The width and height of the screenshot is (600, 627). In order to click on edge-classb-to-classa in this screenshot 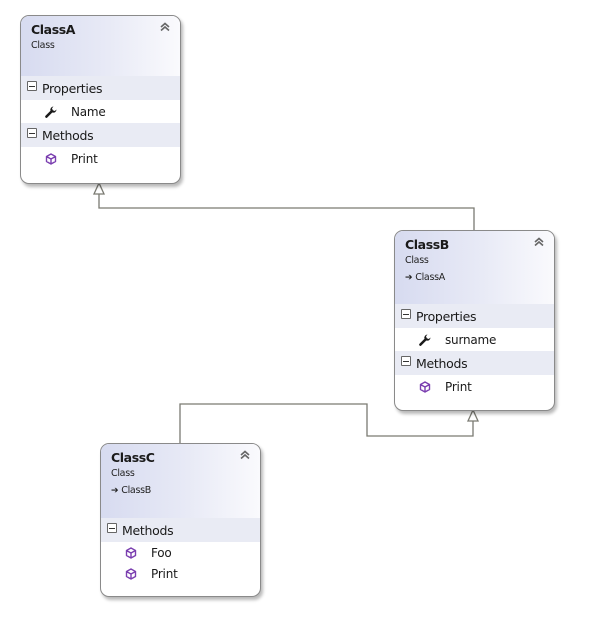, I will do `click(283, 205)`.